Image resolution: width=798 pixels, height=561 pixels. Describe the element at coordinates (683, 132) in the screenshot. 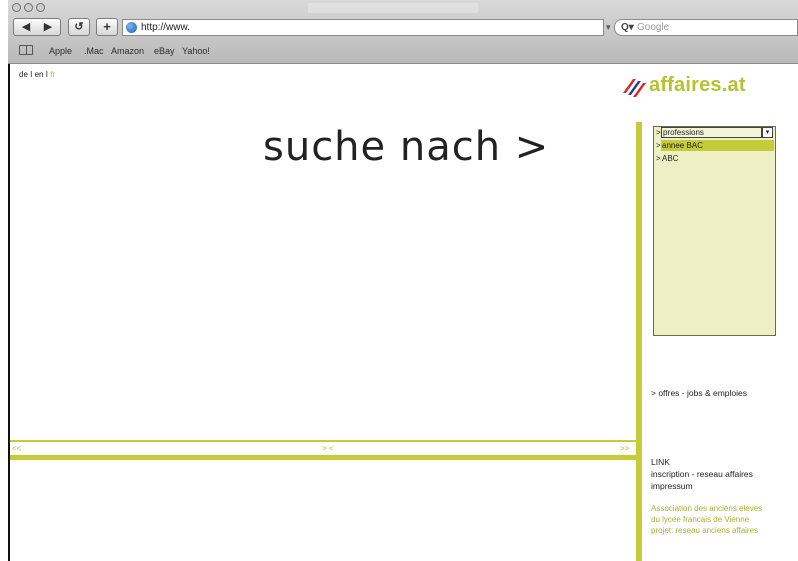

I see `list-item-label: professions` at that location.